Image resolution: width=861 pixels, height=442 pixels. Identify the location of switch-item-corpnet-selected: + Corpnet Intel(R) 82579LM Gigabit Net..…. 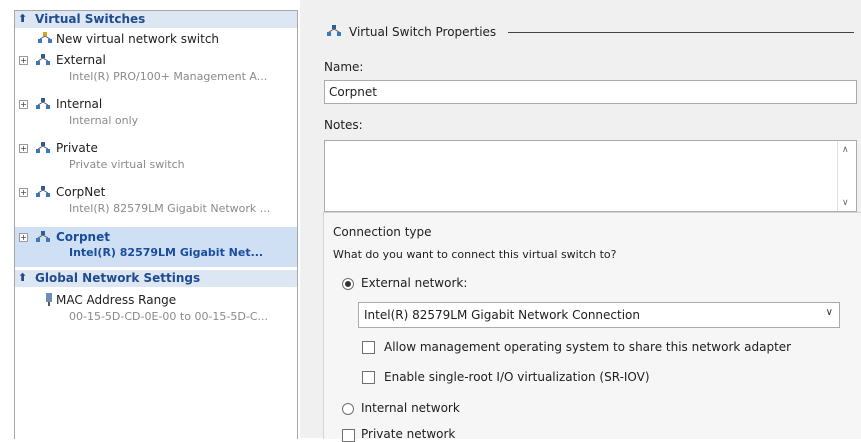
(156, 247).